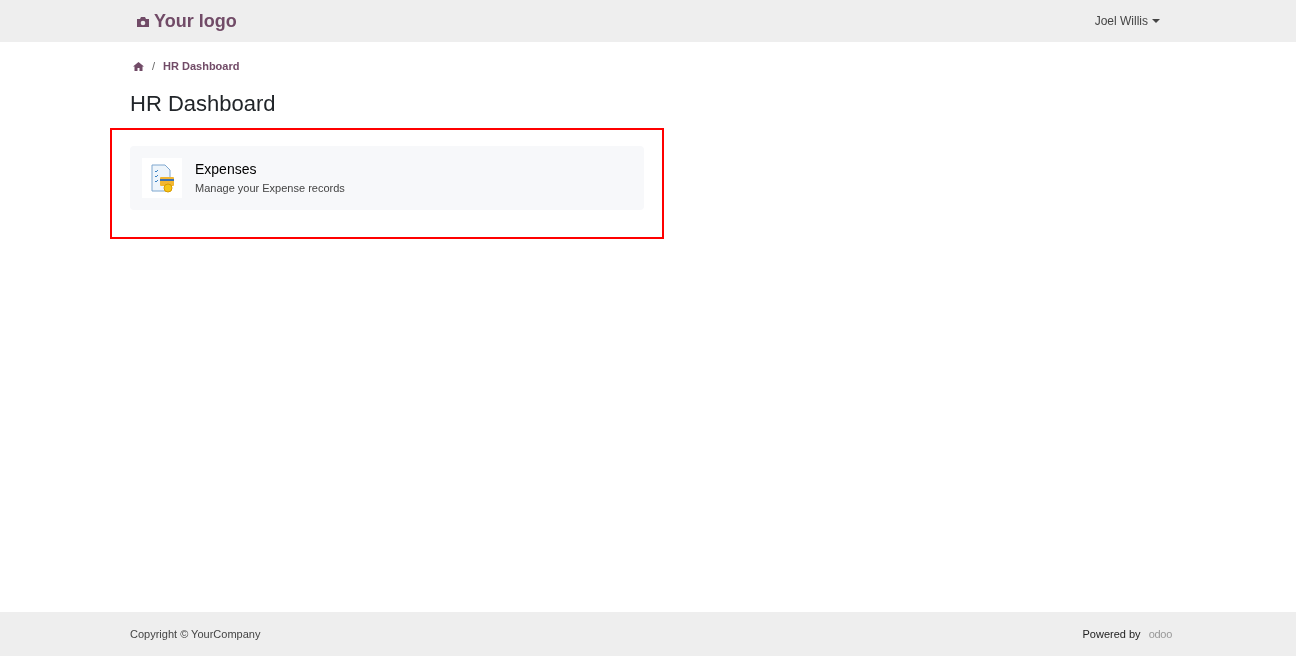 This screenshot has height=656, width=1296. Describe the element at coordinates (270, 188) in the screenshot. I see `card-description: Manage your Expense records` at that location.